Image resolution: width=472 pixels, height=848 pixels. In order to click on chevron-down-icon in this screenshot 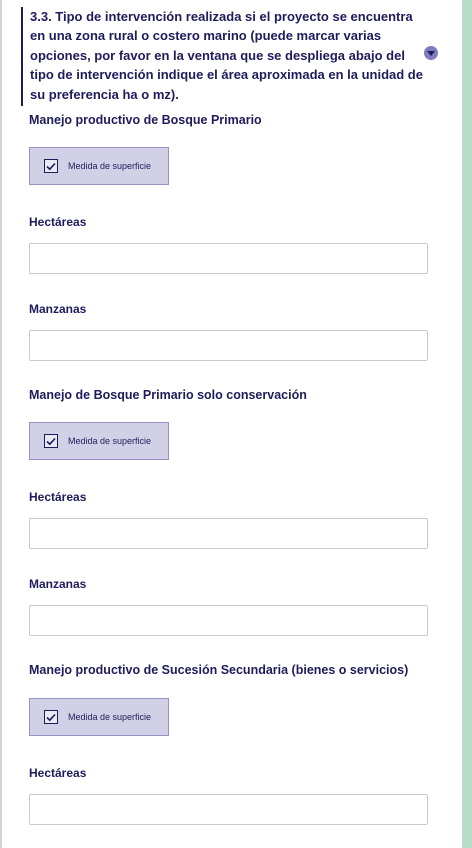, I will do `click(431, 53)`.